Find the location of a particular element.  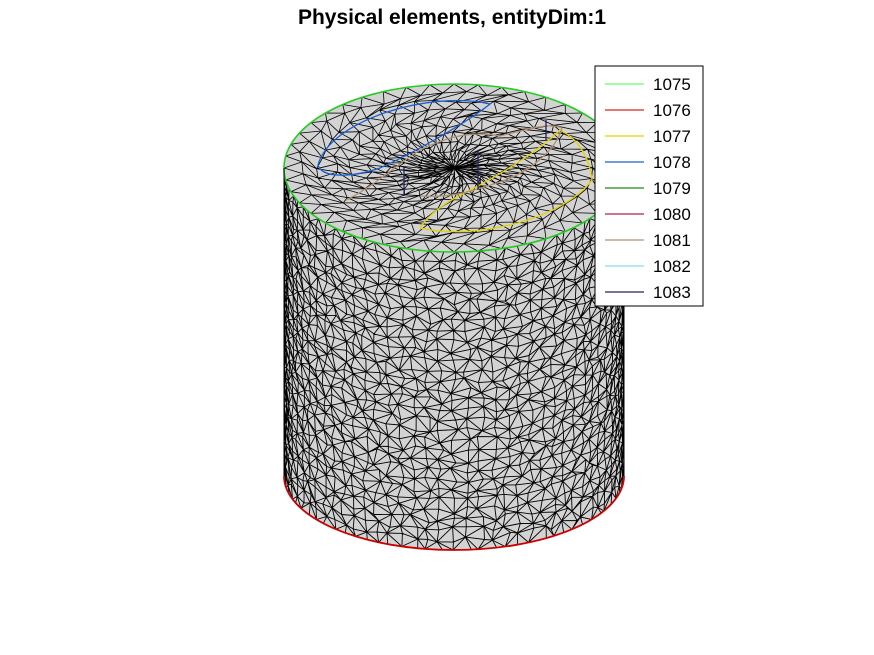

legend: 1075 1076 1077 1078 1079 1080 1081 1082 1083 is located at coordinates (649, 186).